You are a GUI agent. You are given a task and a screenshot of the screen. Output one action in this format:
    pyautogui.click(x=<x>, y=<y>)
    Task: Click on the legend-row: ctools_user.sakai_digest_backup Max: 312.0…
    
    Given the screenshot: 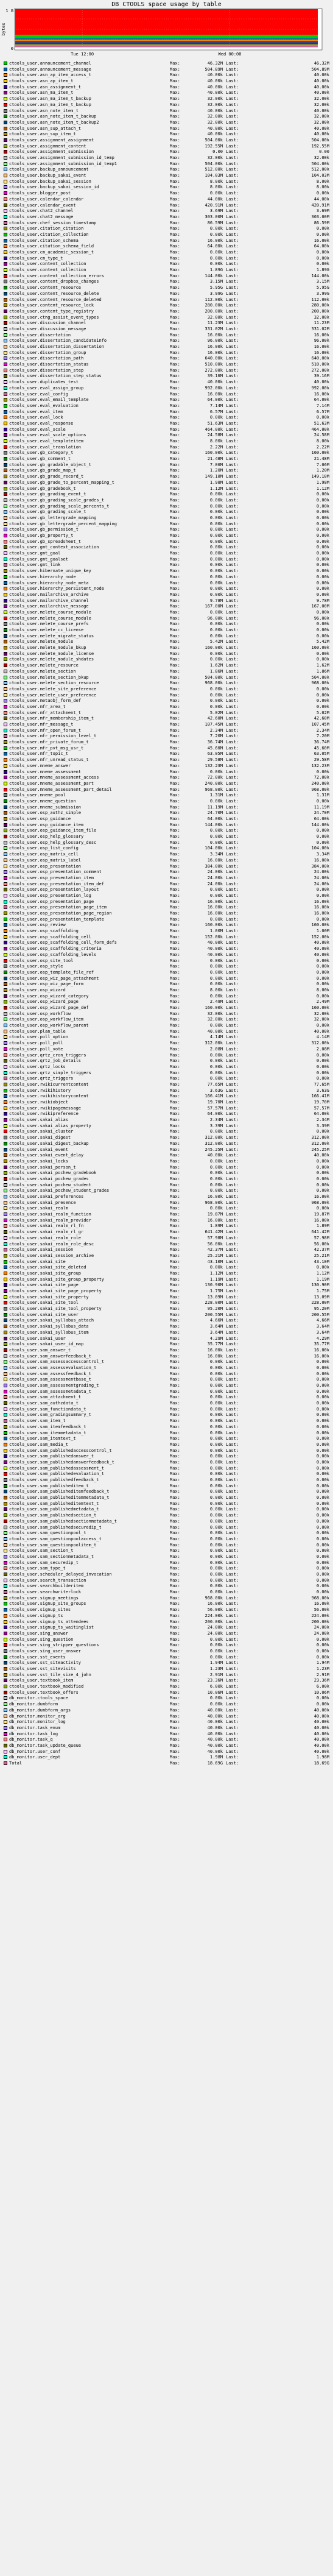 What is the action you would take?
    pyautogui.click(x=167, y=1144)
    